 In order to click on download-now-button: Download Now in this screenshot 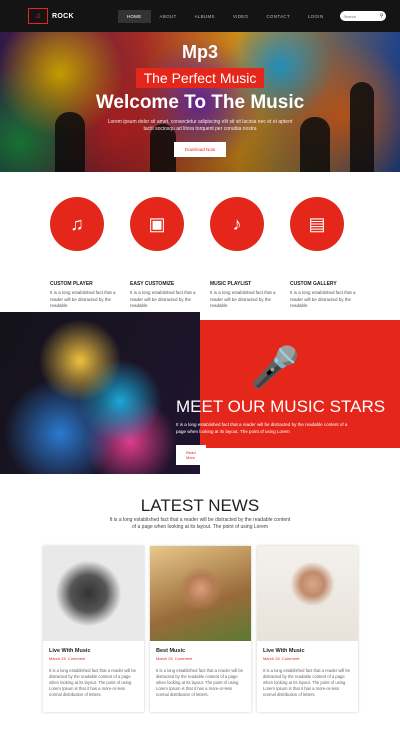, I will do `click(200, 149)`.